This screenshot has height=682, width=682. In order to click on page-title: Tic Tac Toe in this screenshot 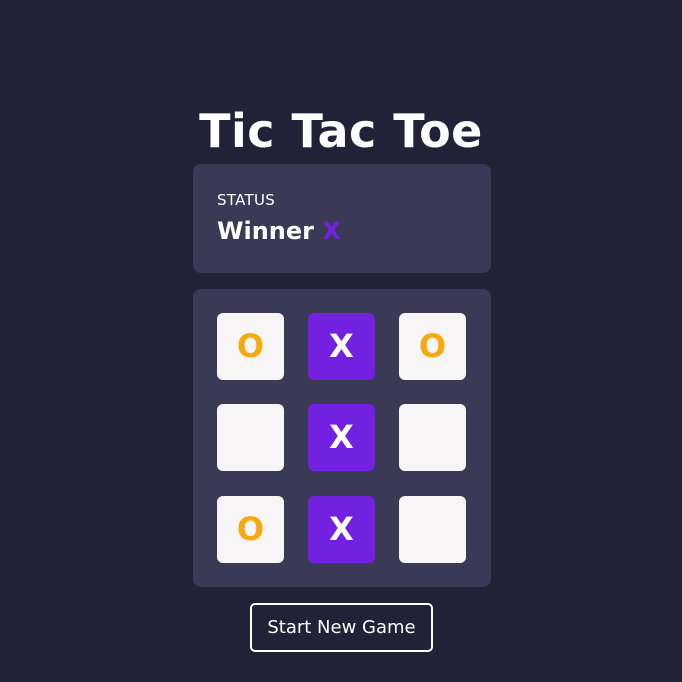, I will do `click(341, 130)`.